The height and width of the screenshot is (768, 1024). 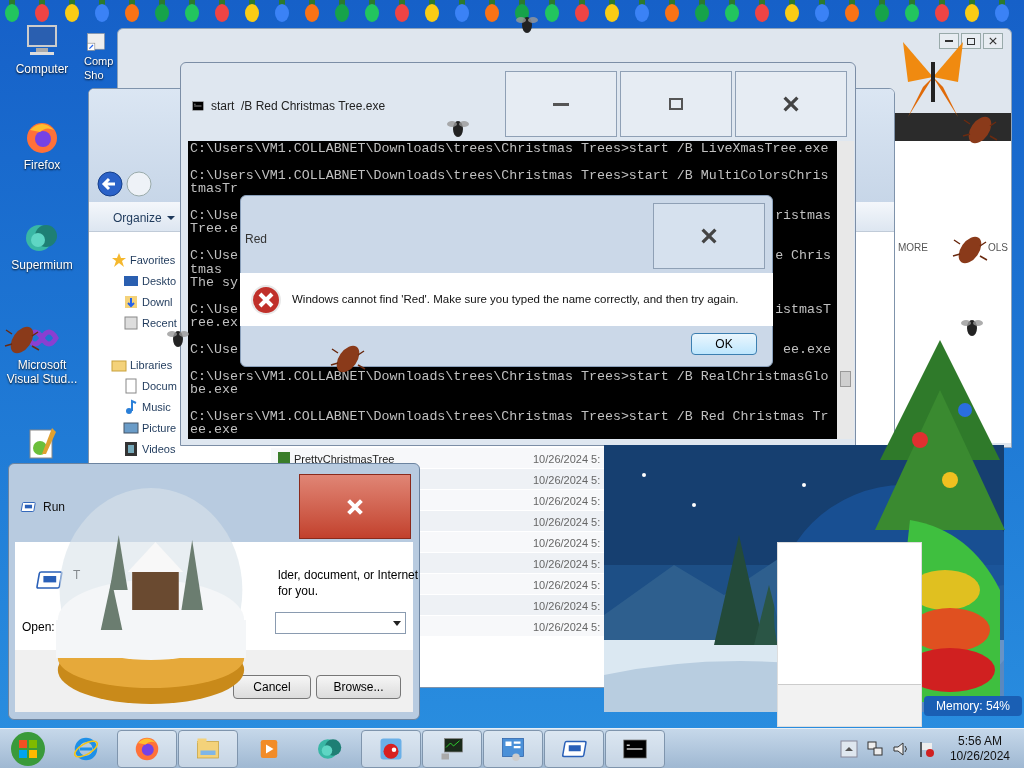 What do you see at coordinates (900, 748) in the screenshot?
I see `volume-icon` at bounding box center [900, 748].